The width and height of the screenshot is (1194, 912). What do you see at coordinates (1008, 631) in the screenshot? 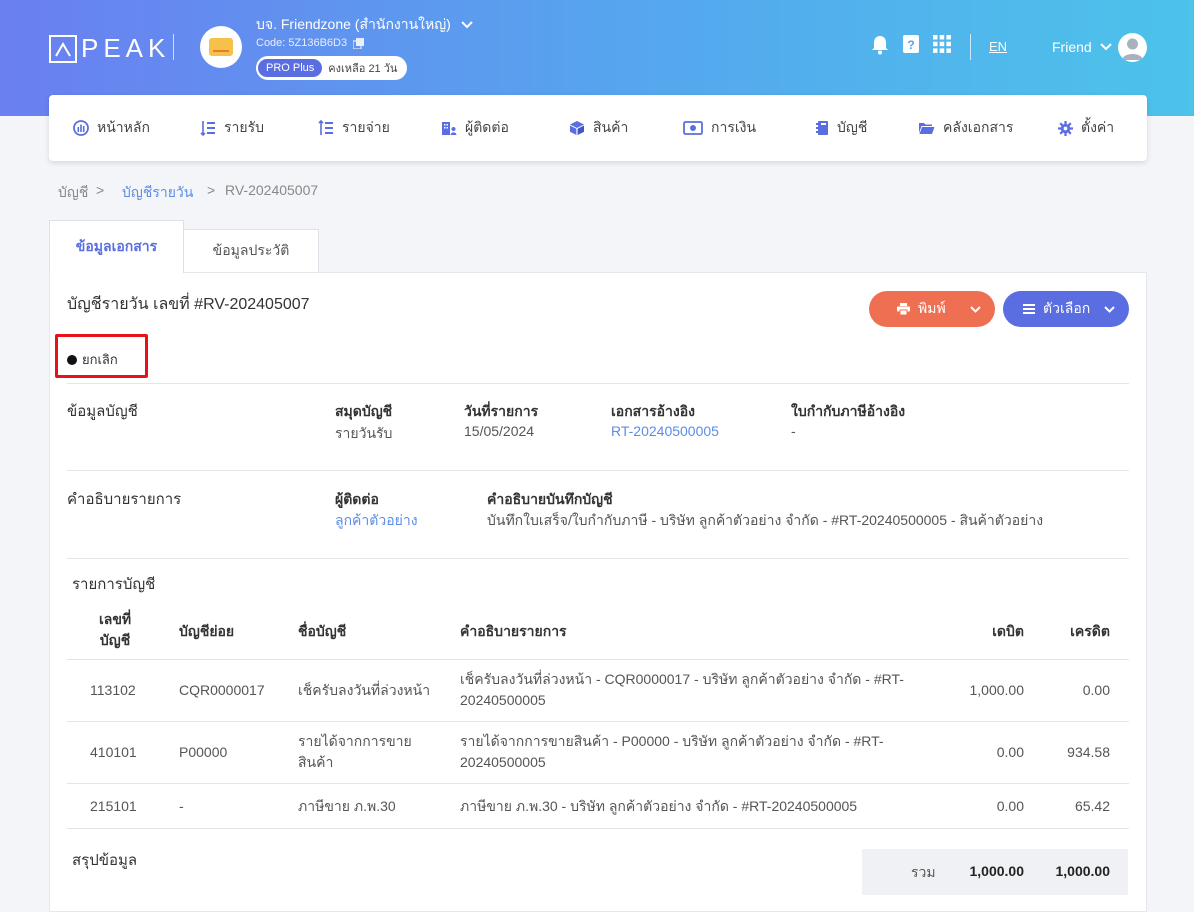
I see `column-header-debit: เดบิต` at bounding box center [1008, 631].